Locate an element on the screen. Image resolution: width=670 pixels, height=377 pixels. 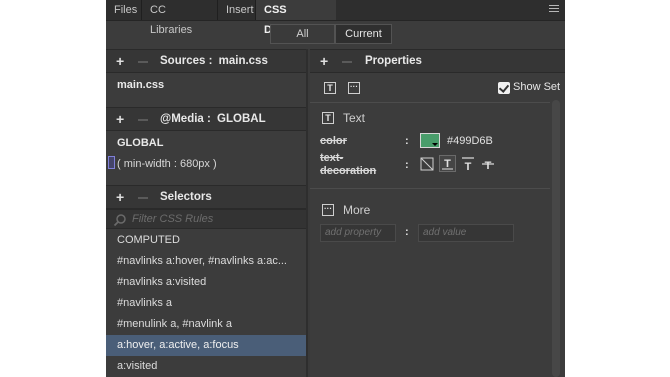
decoration-line-through-icon: T is located at coordinates (488, 164).